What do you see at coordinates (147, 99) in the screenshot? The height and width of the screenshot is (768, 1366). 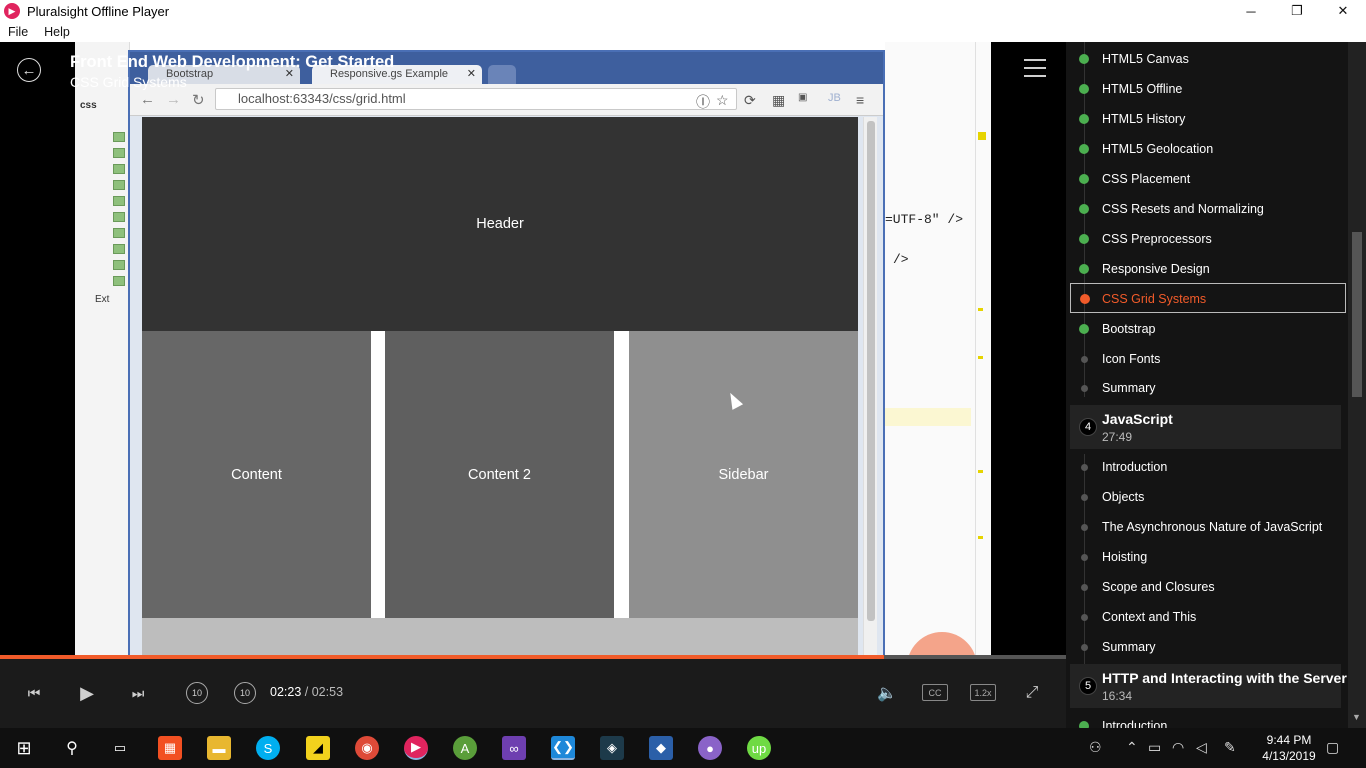 I see `back-arrow-icon: ←` at bounding box center [147, 99].